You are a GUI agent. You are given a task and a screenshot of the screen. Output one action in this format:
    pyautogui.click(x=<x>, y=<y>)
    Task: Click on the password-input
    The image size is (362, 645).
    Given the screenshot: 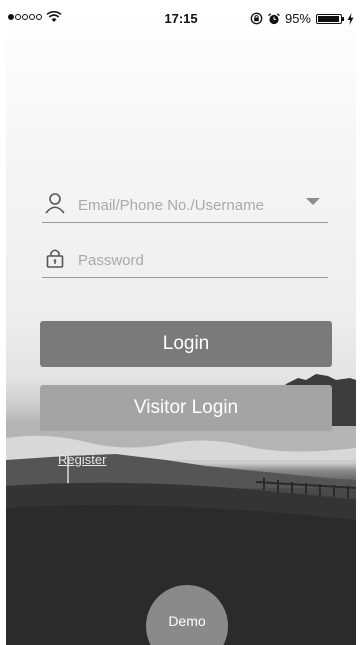 What is the action you would take?
    pyautogui.click(x=183, y=260)
    